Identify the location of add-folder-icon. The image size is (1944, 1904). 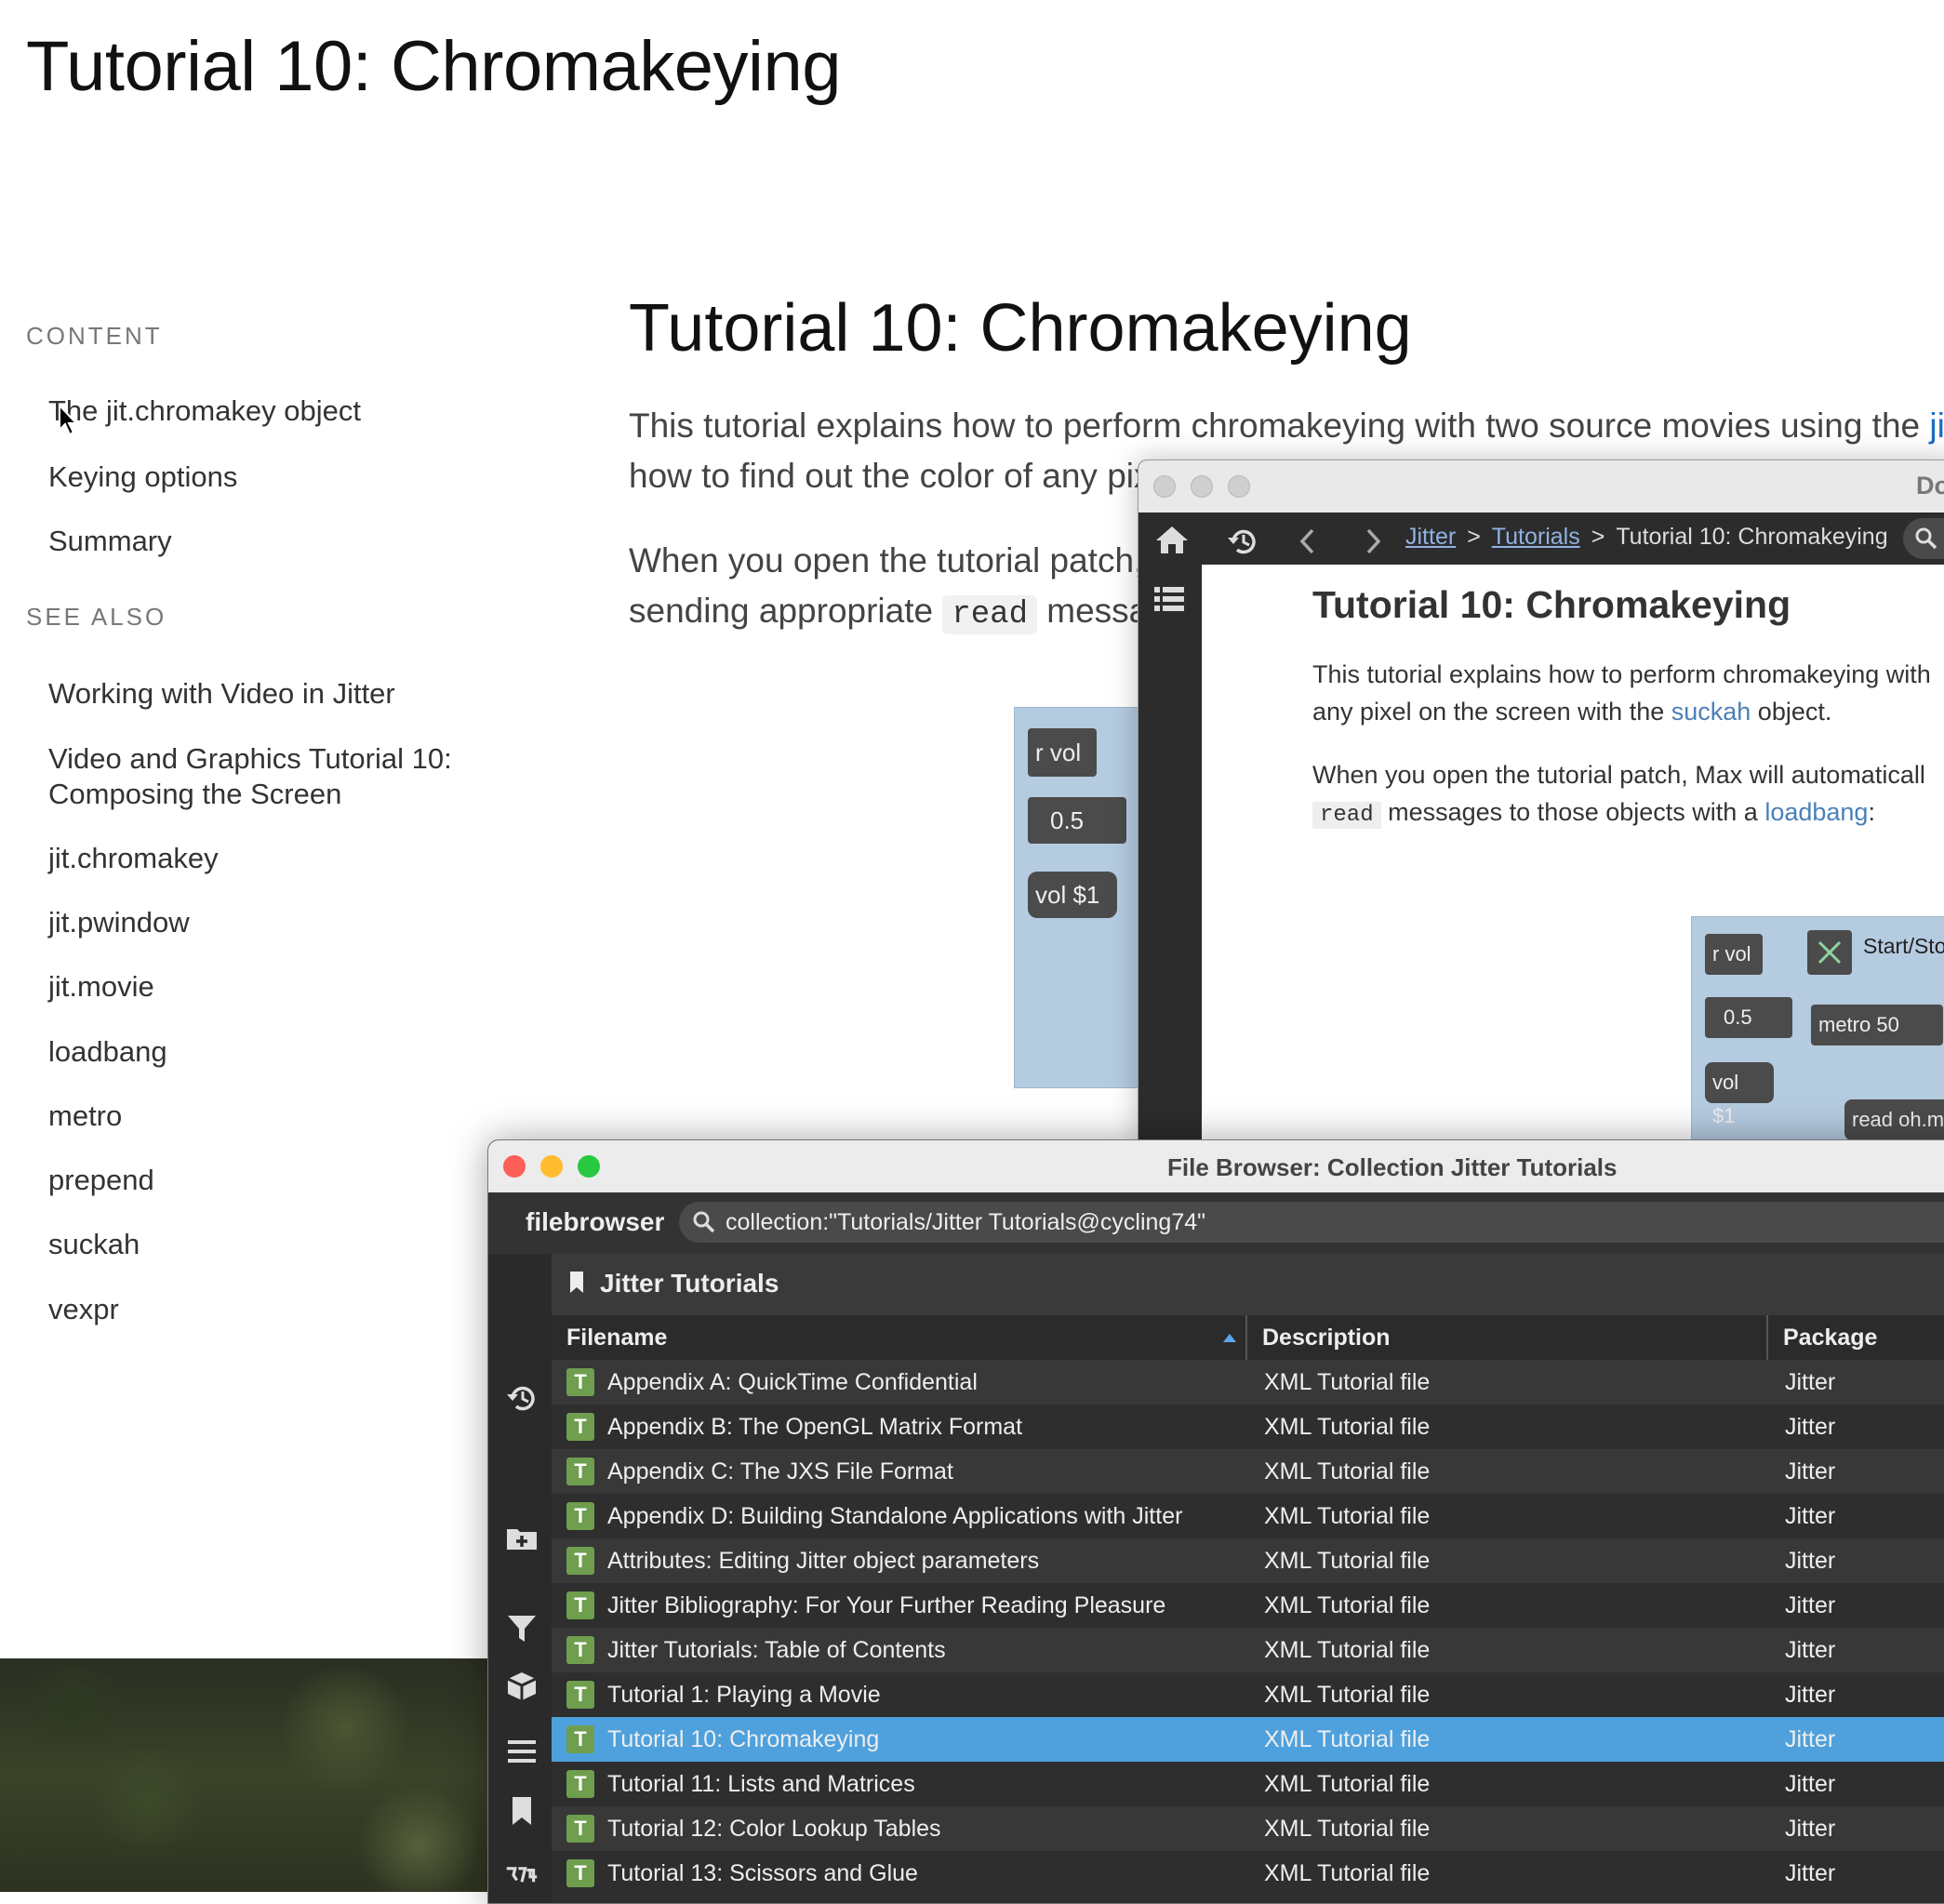
(522, 1538).